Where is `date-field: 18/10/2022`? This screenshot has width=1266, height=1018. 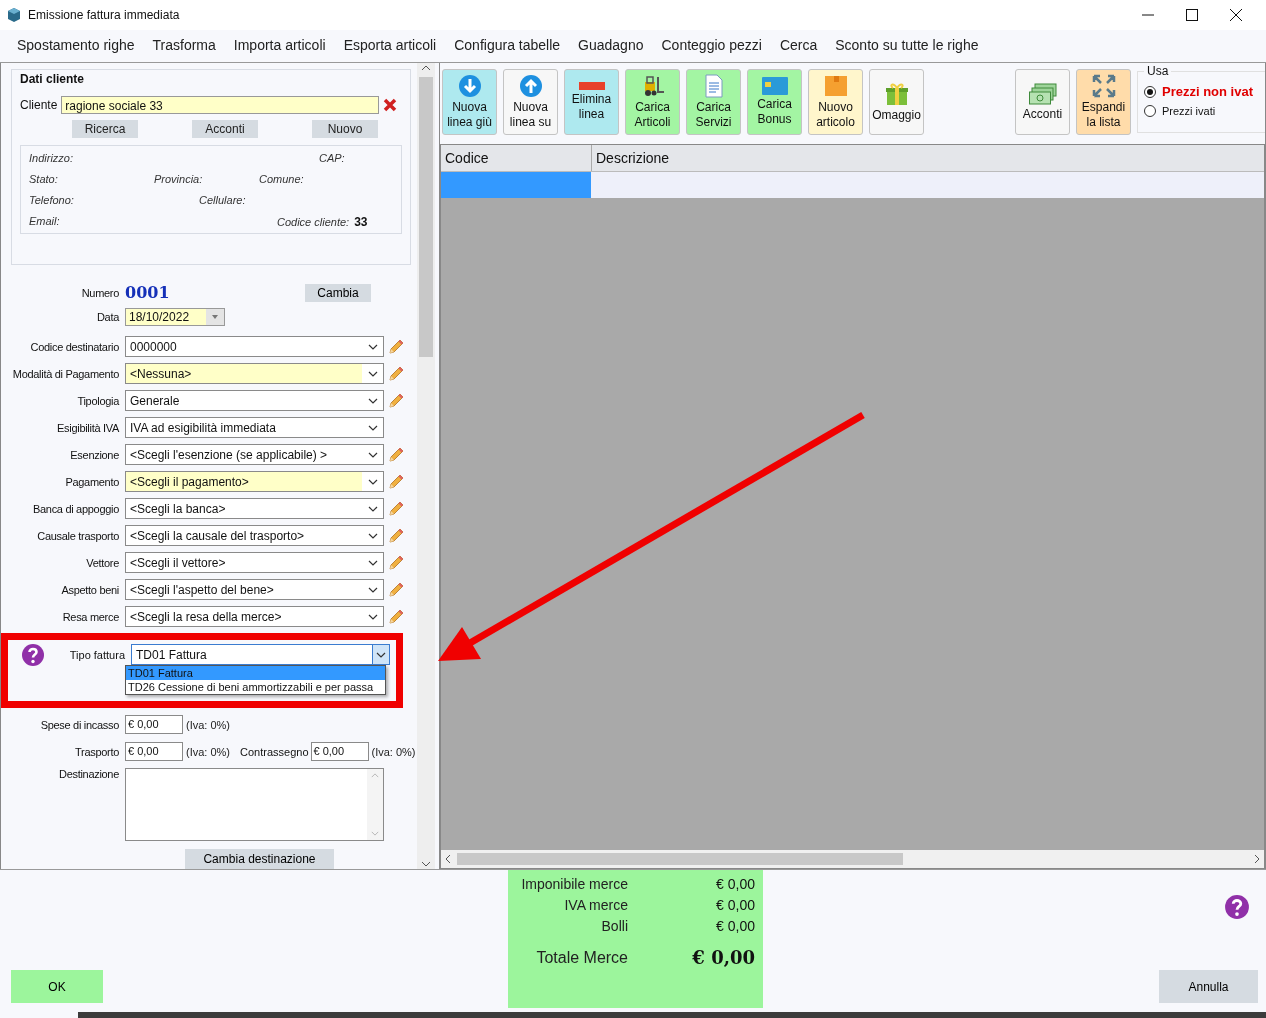
date-field: 18/10/2022 is located at coordinates (175, 317).